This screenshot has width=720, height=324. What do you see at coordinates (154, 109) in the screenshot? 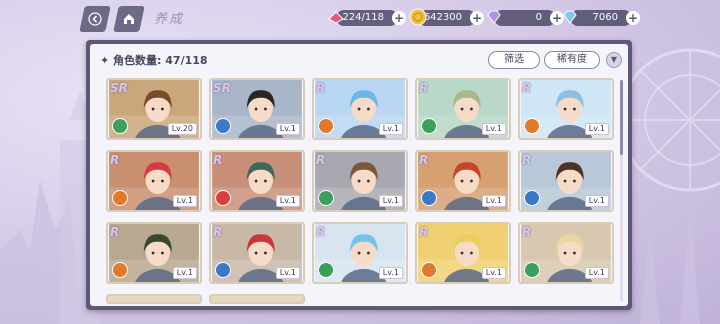
I see `character-card: SR Lv.20` at bounding box center [154, 109].